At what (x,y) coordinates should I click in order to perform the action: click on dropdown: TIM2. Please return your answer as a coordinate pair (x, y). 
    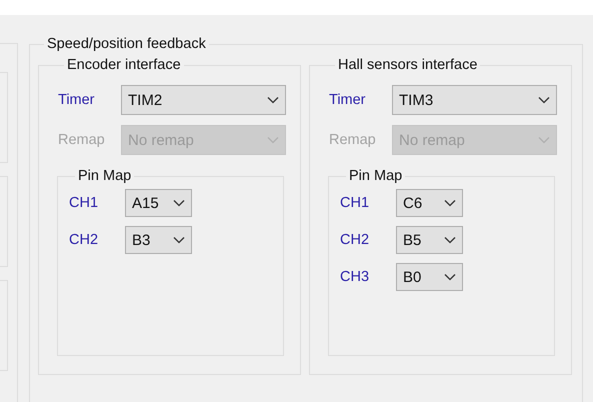
    Looking at the image, I should click on (203, 100).